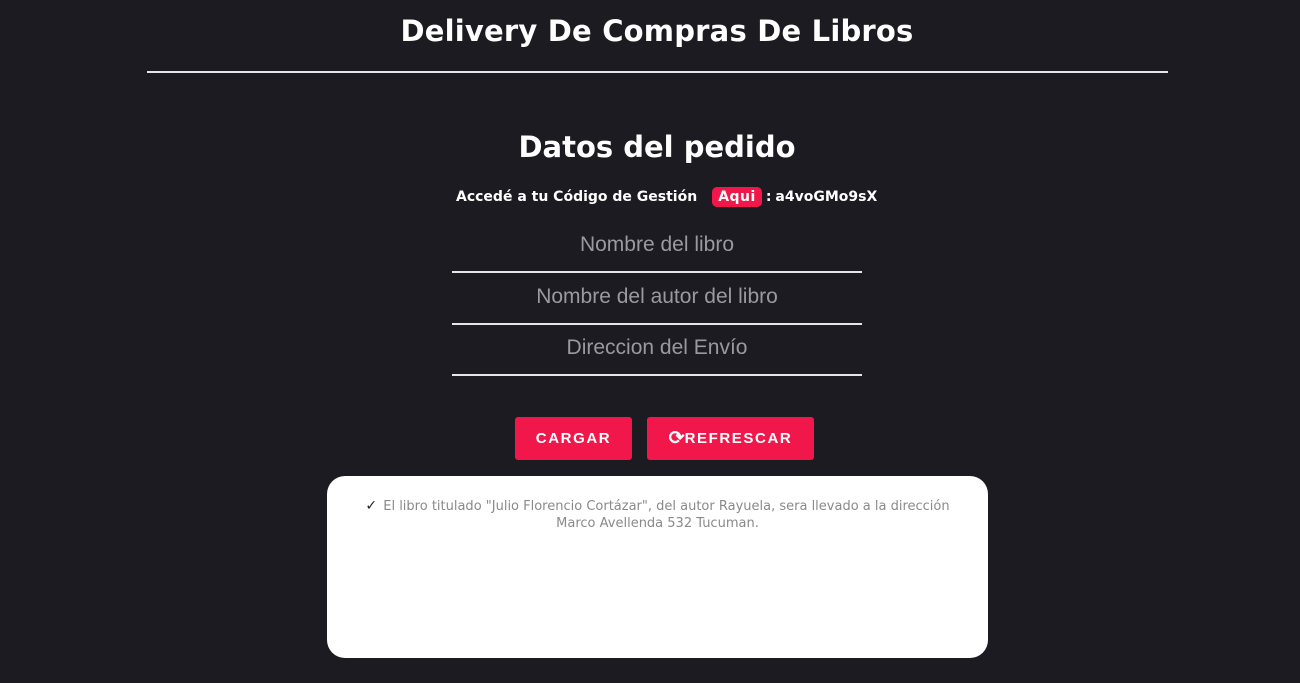 The height and width of the screenshot is (683, 1300). I want to click on load-button: CARGAR, so click(573, 438).